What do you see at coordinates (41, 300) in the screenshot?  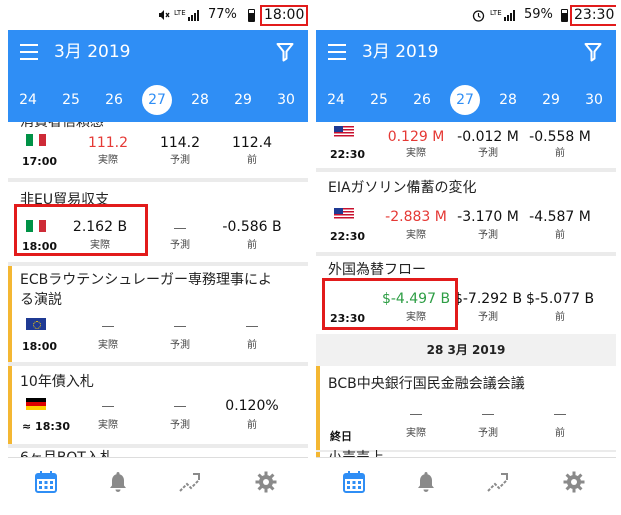 I see `event-title-line2: る演説` at bounding box center [41, 300].